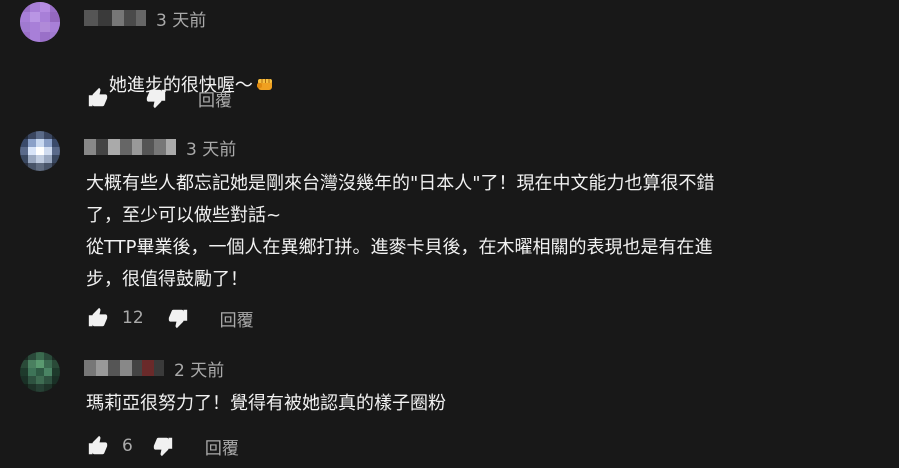 Image resolution: width=899 pixels, height=468 pixels. I want to click on like-button, so click(98, 446).